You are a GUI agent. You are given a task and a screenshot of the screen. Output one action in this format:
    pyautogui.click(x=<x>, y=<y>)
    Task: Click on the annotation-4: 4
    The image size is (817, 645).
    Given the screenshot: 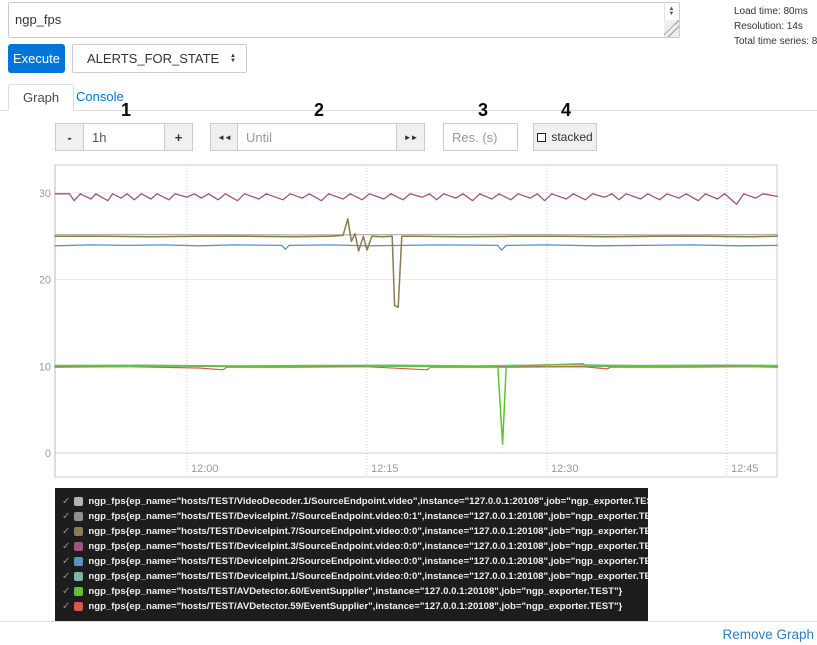 What is the action you would take?
    pyautogui.click(x=566, y=110)
    